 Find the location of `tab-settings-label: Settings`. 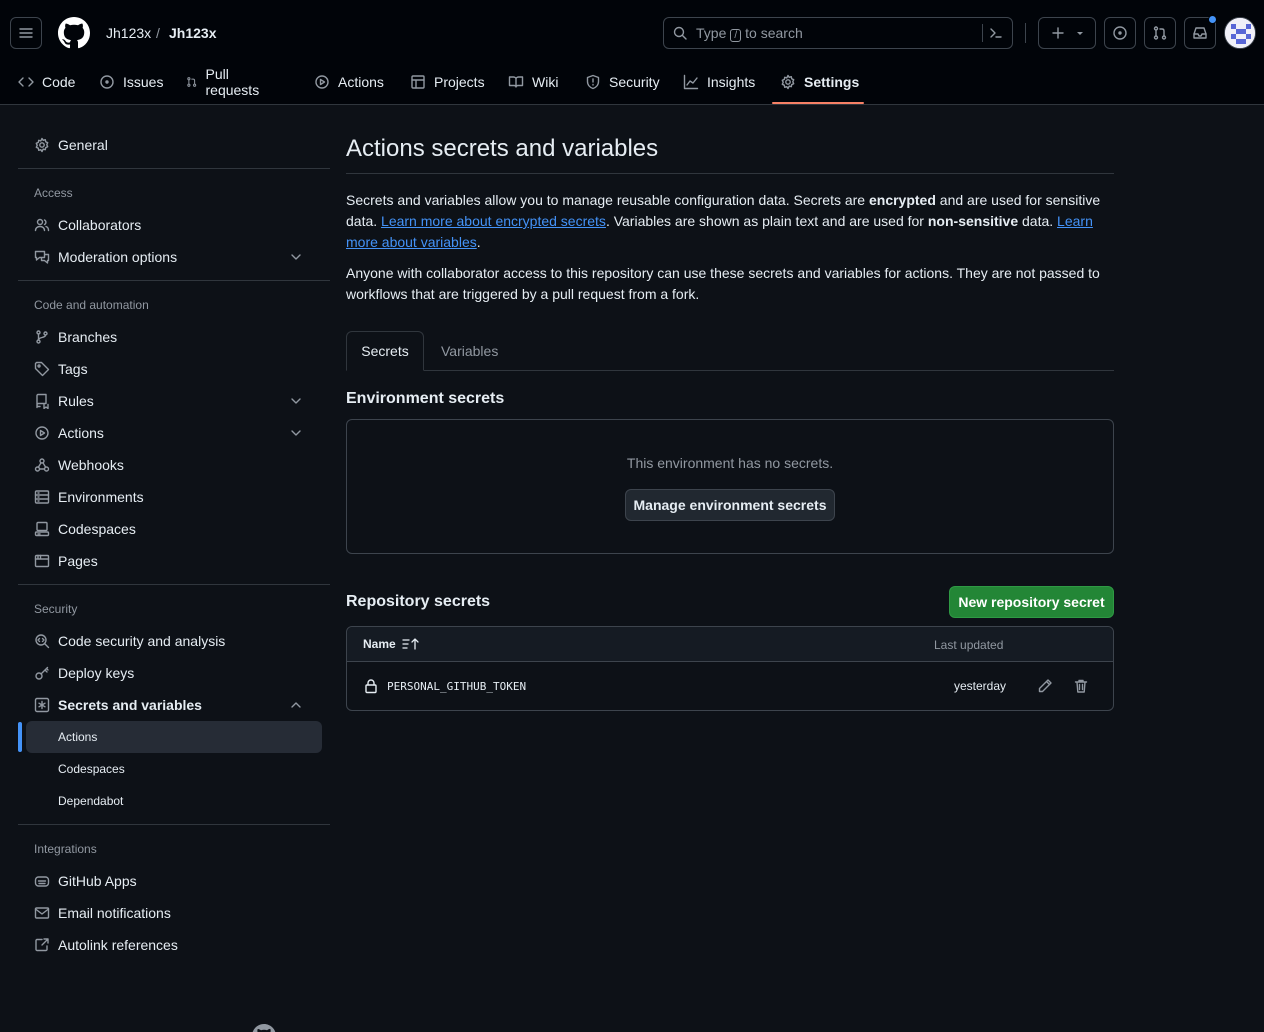

tab-settings-label: Settings is located at coordinates (832, 82).